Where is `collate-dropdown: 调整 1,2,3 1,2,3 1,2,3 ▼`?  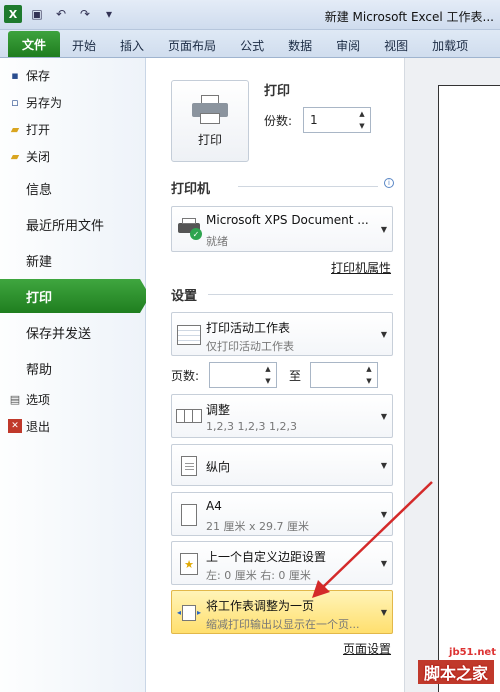
collate-dropdown: 调整 1,2,3 1,2,3 1,2,3 ▼ is located at coordinates (282, 416).